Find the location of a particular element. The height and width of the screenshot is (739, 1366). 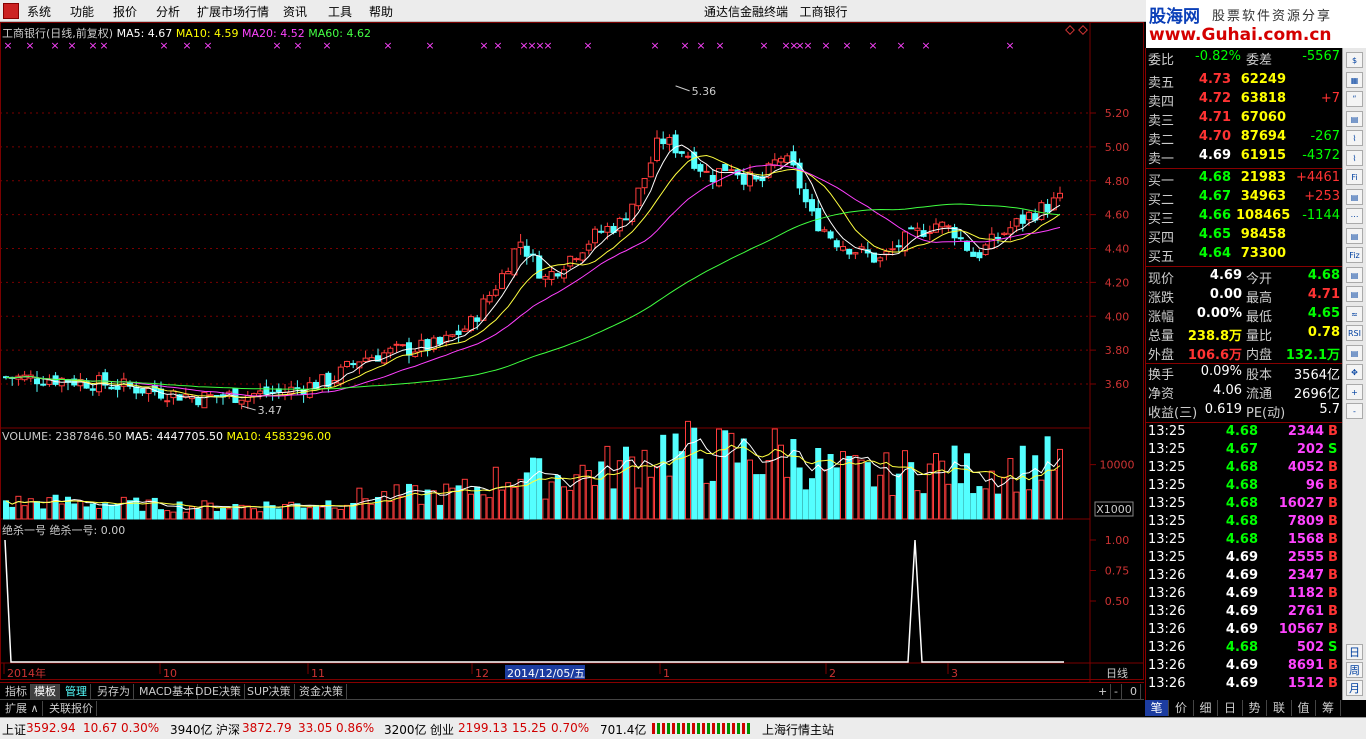

quote-tab: 筹 is located at coordinates (1329, 708).